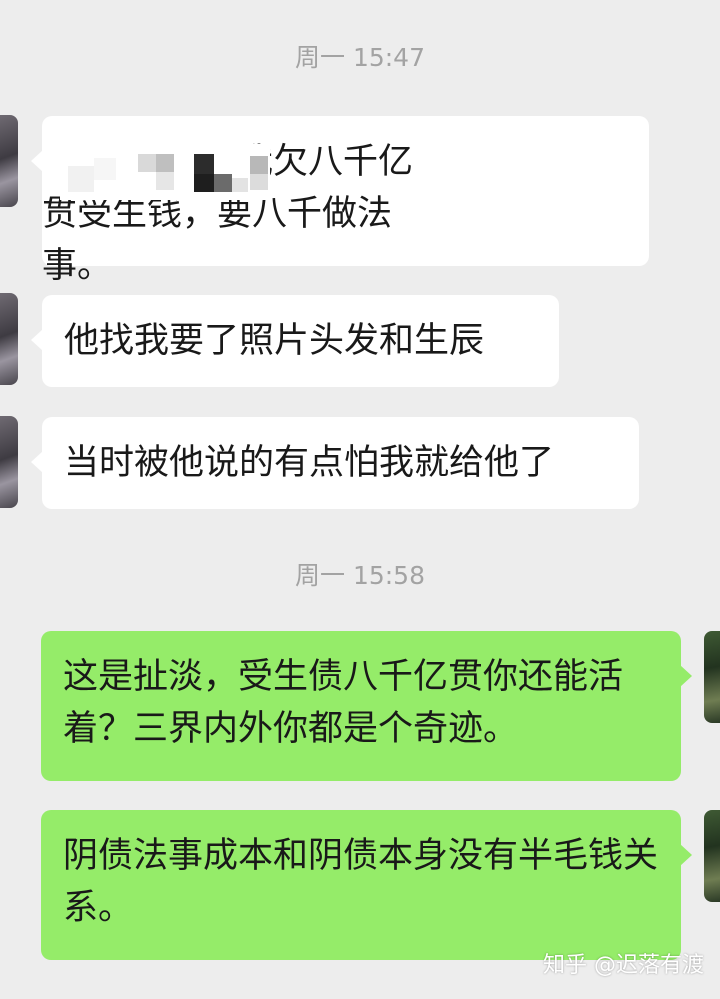 The width and height of the screenshot is (720, 999). What do you see at coordinates (309, 463) in the screenshot?
I see `message-text: 当时被他说的有点怕我就给他了` at bounding box center [309, 463].